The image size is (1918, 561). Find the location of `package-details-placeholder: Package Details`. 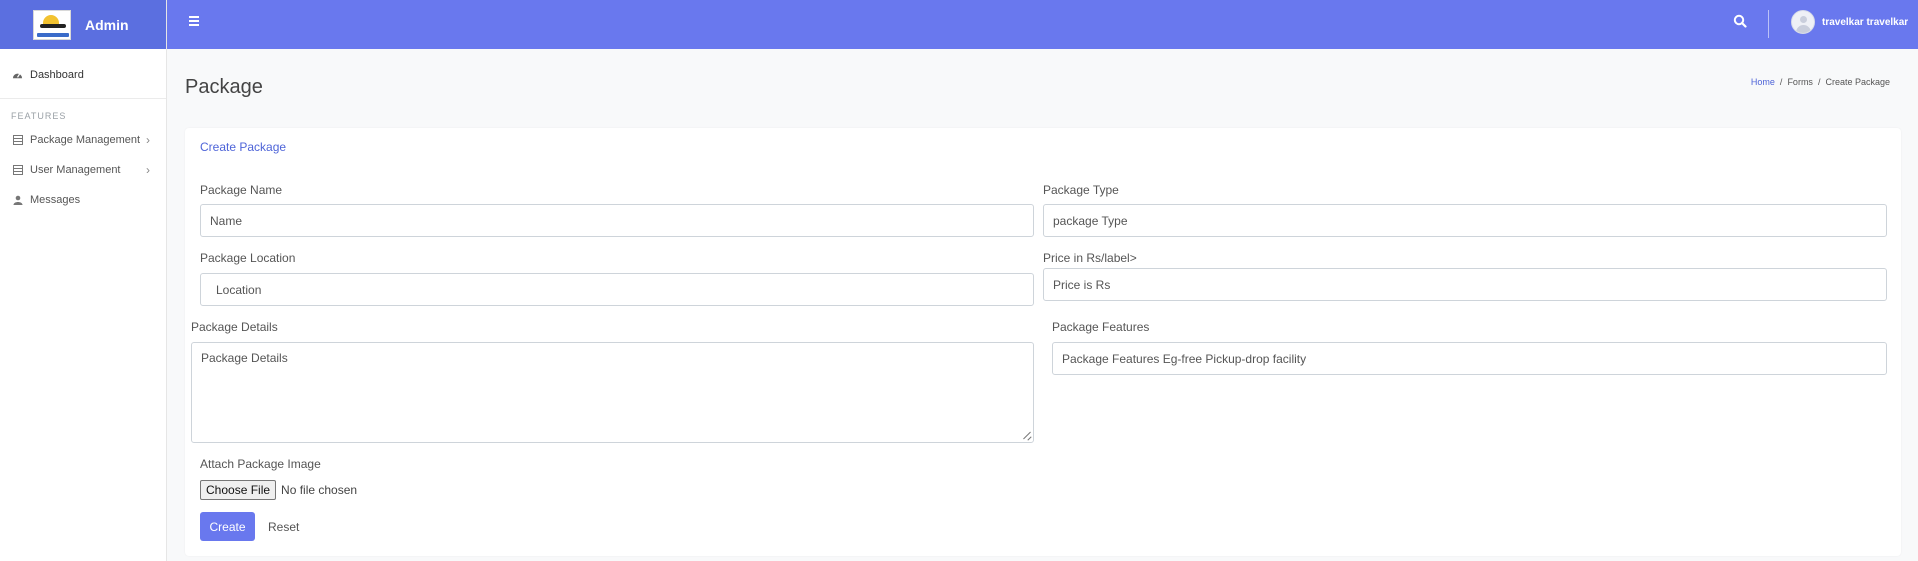

package-details-placeholder: Package Details is located at coordinates (244, 358).